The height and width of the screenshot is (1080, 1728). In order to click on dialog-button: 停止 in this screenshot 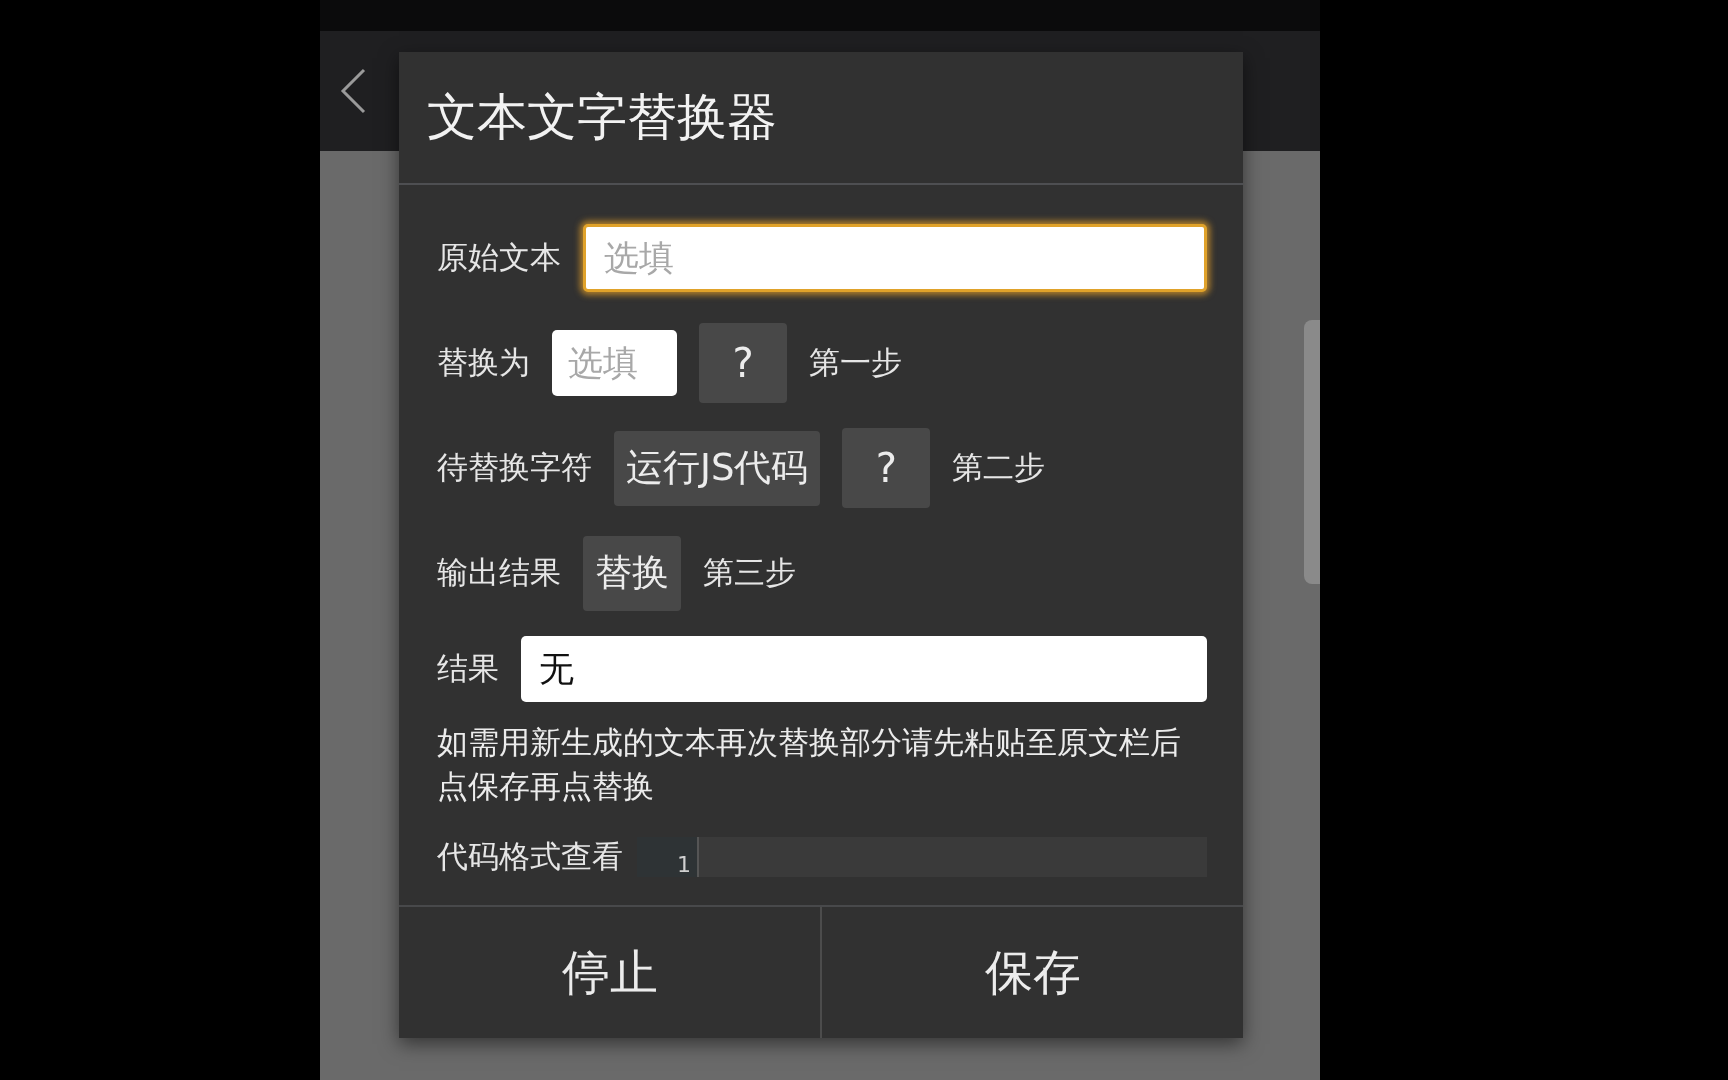, I will do `click(609, 972)`.